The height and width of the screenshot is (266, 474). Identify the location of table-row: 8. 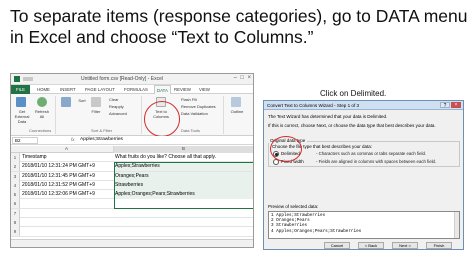
(132, 223).